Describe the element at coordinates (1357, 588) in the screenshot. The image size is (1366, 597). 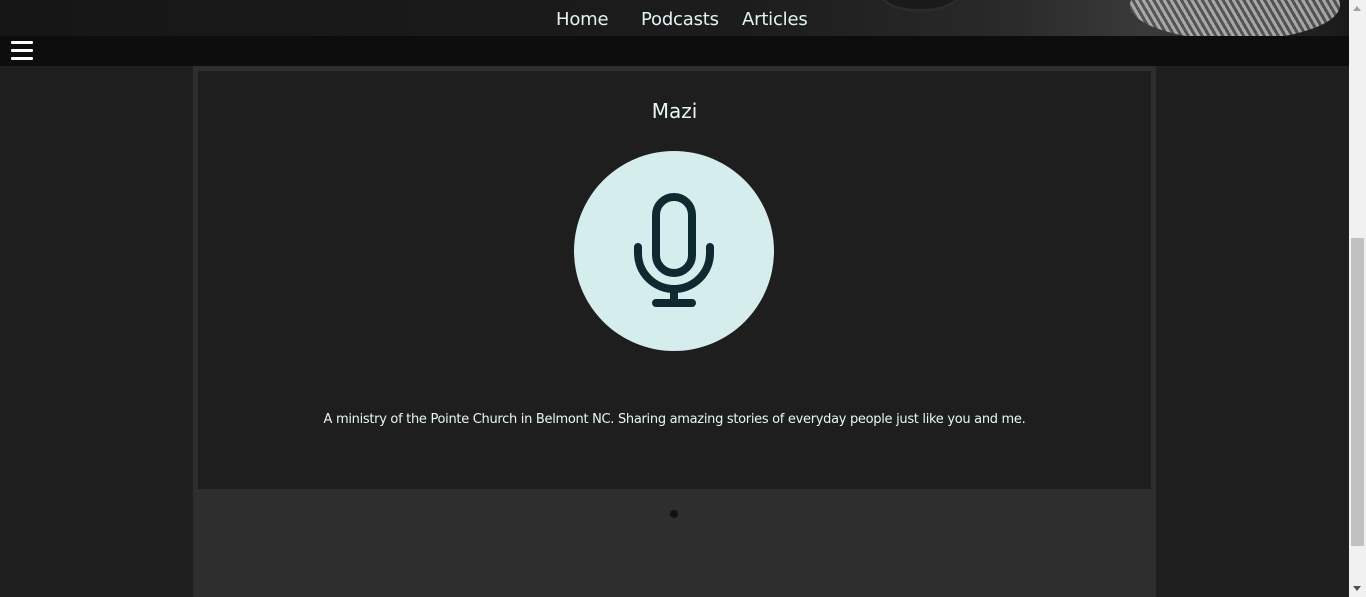
I see `scroll-down-arrow-icon` at that location.